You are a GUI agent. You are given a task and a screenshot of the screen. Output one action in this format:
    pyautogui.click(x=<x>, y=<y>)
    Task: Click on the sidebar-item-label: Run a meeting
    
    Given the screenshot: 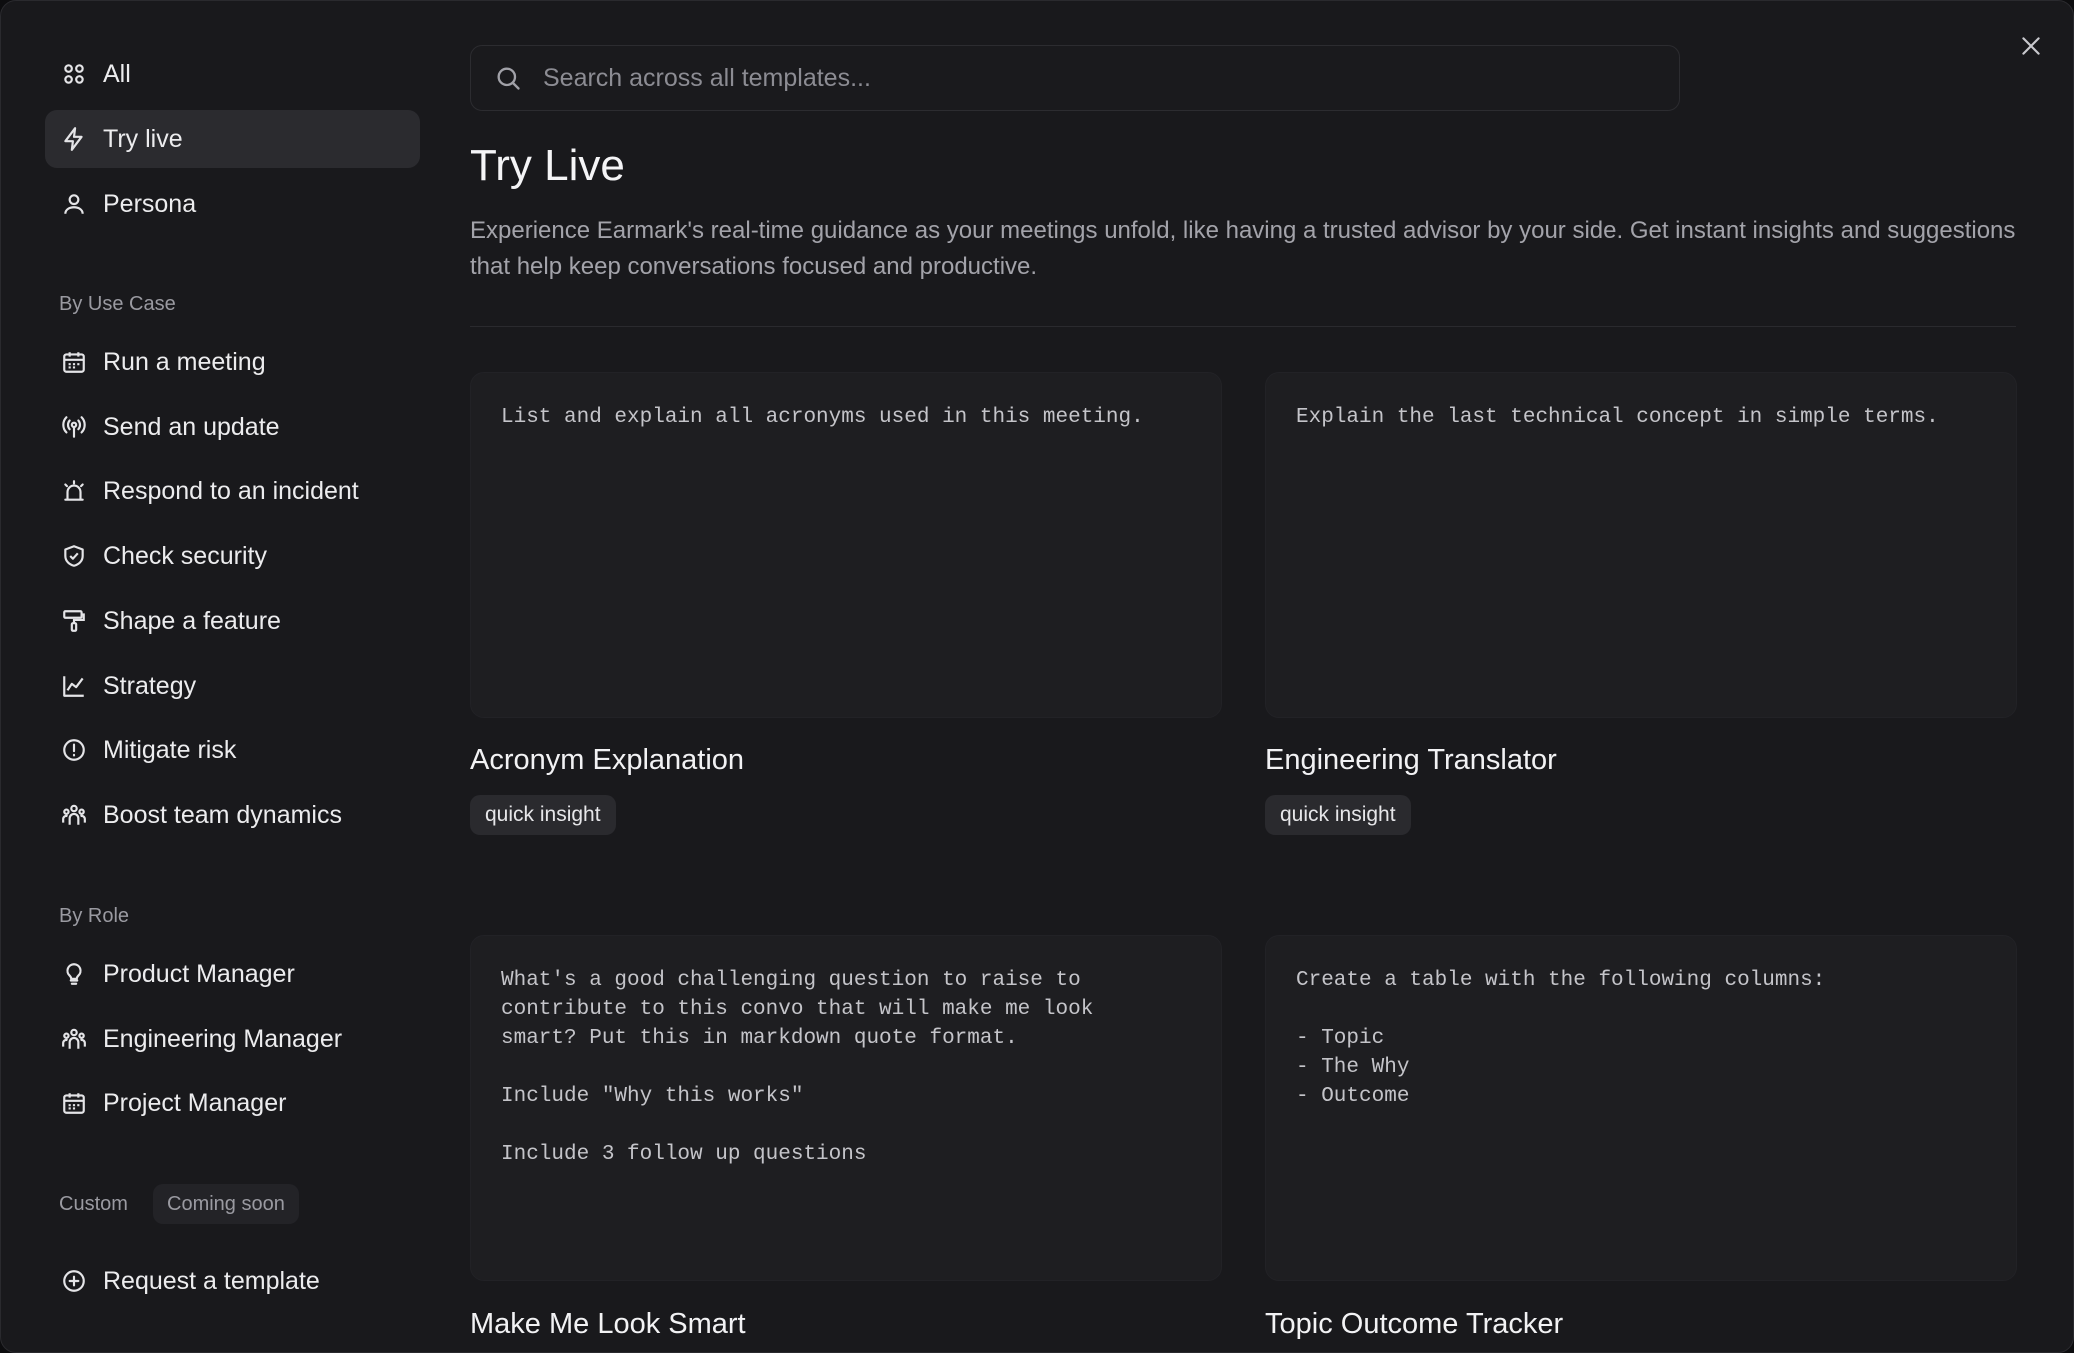 What is the action you would take?
    pyautogui.click(x=184, y=361)
    